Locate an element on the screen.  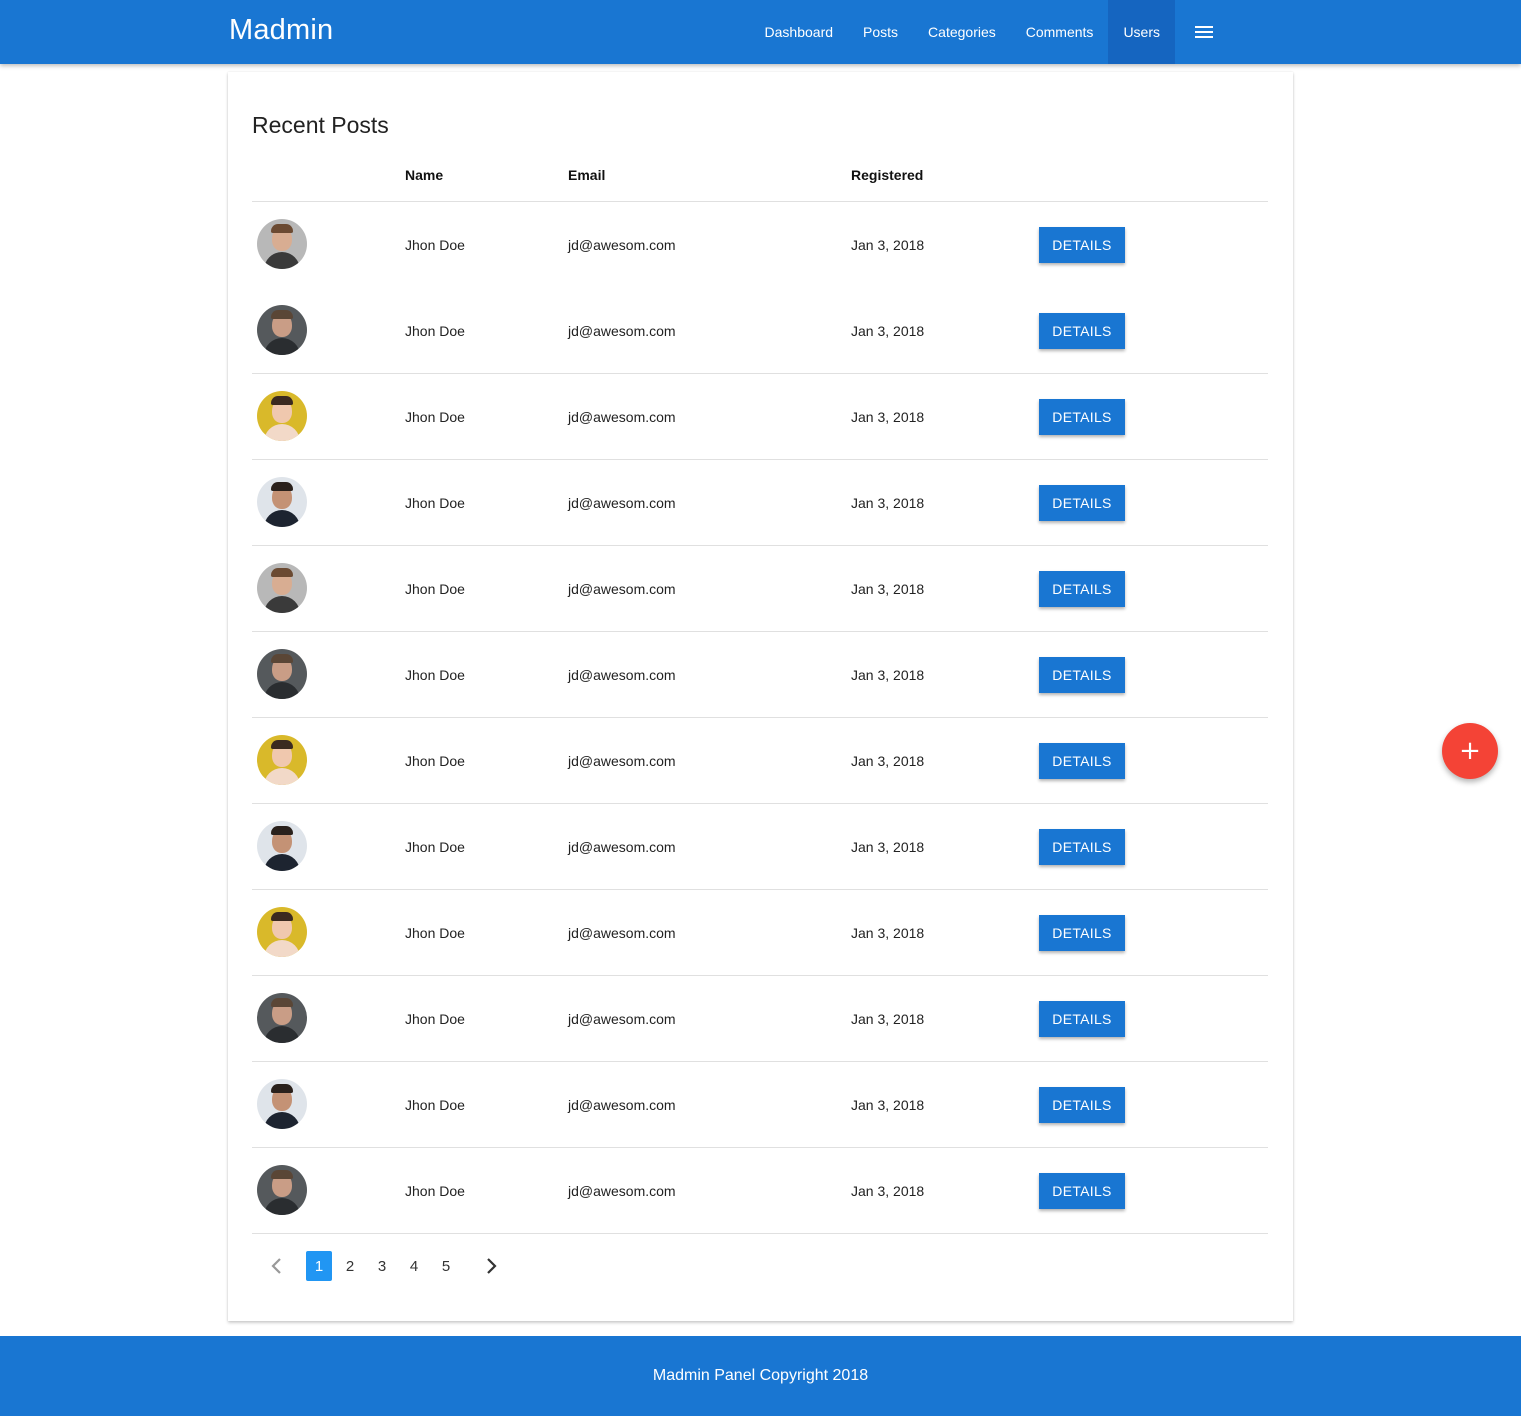
plus-icon: + is located at coordinates (1470, 751).